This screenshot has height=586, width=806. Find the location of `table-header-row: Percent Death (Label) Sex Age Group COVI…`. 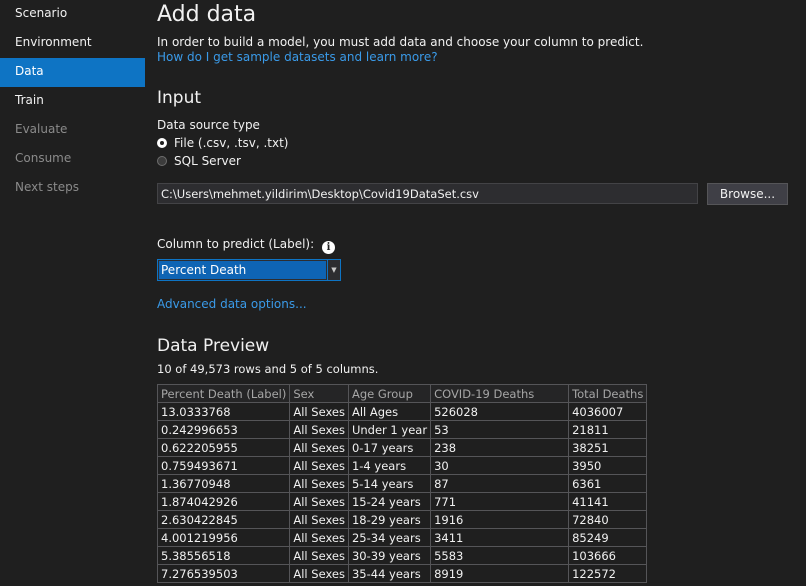

table-header-row: Percent Death (Label) Sex Age Group COVI… is located at coordinates (402, 393).